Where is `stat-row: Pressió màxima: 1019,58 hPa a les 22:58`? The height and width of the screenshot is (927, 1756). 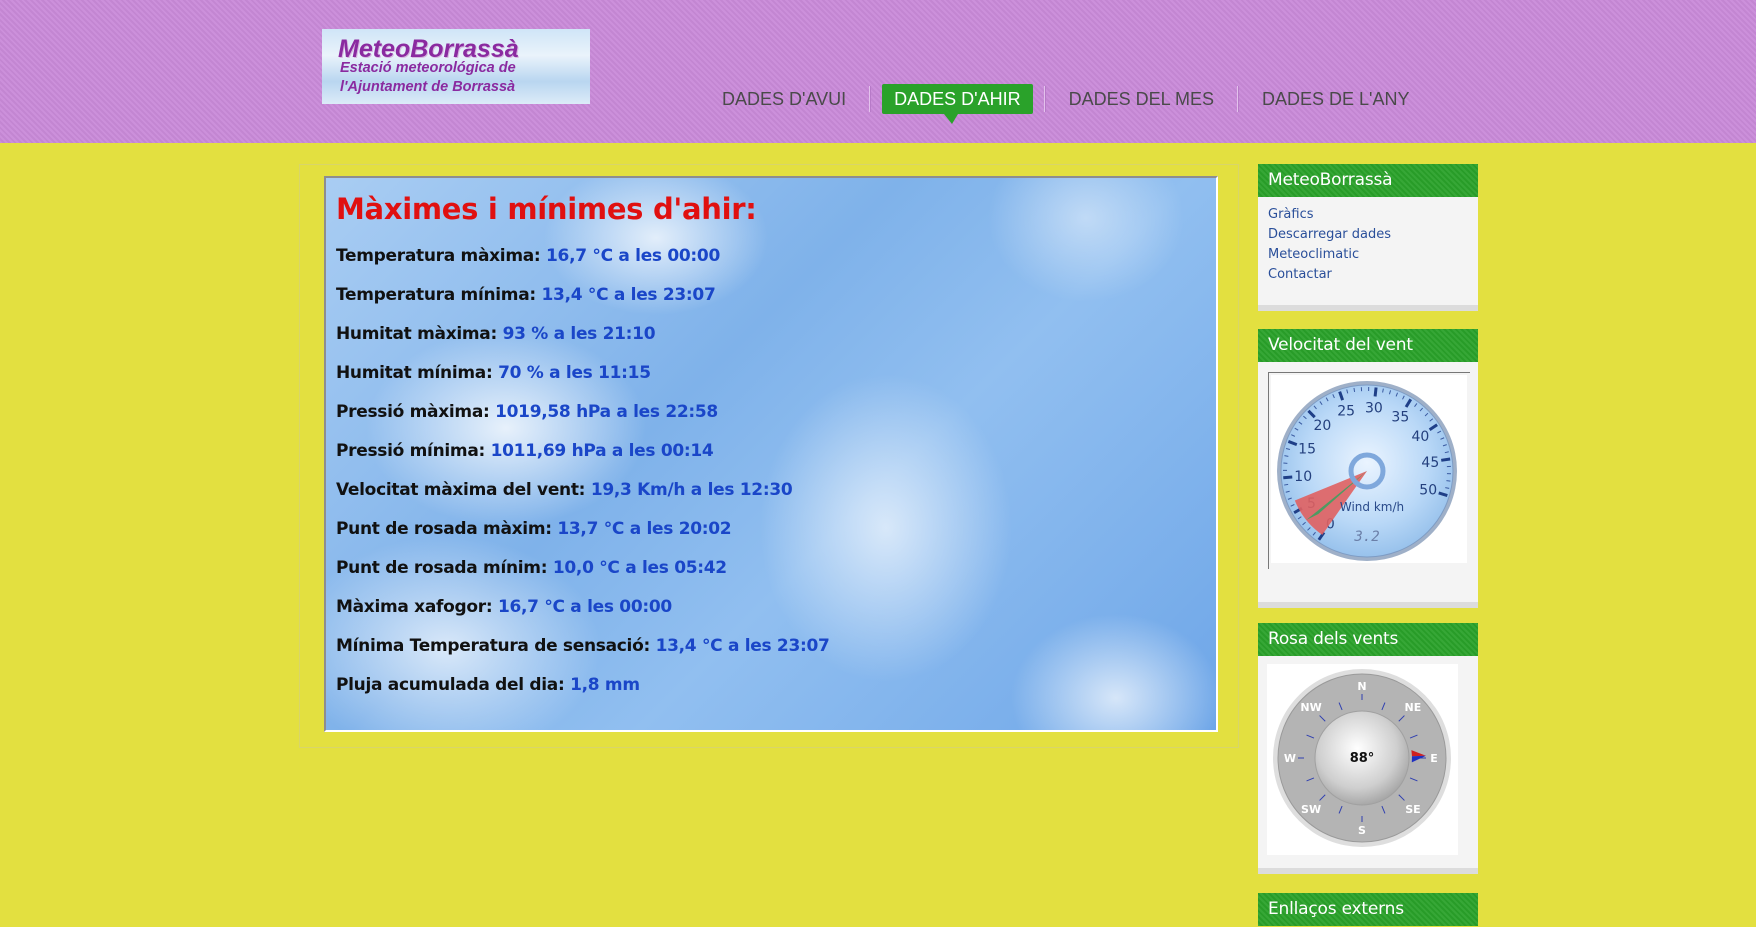 stat-row: Pressió màxima: 1019,58 hPa a les 22:58 is located at coordinates (527, 412).